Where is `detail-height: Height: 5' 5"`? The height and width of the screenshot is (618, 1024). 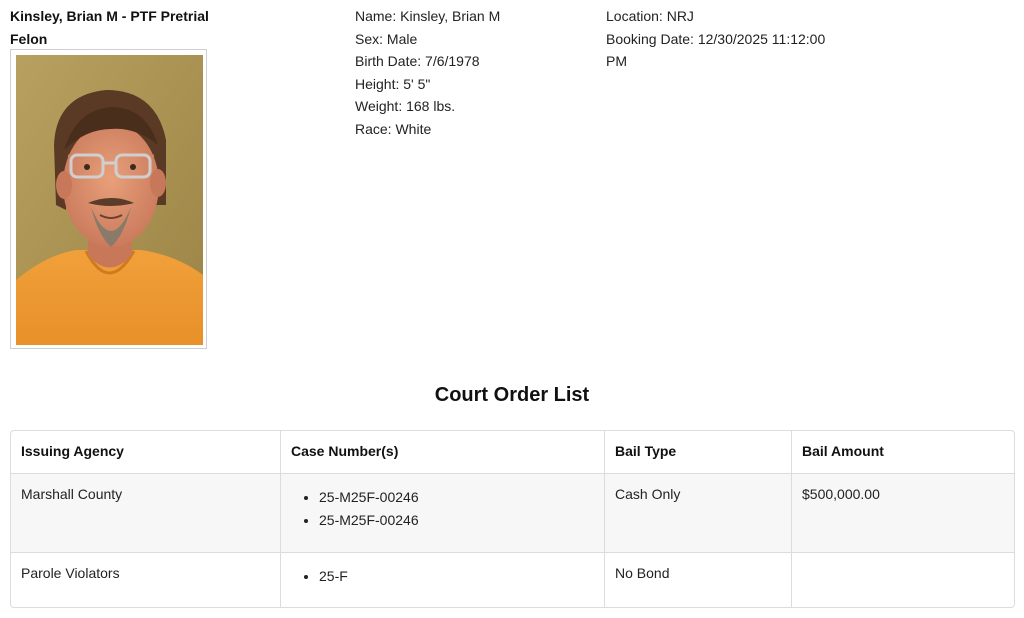 detail-height: Height: 5' 5" is located at coordinates (393, 83).